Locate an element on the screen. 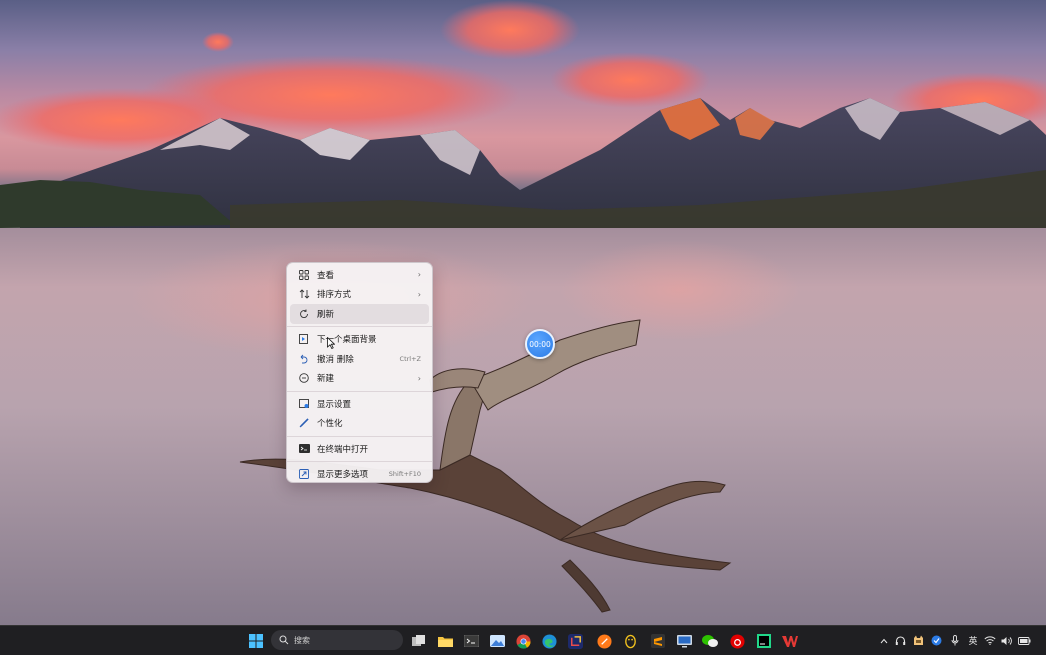  photos-icon is located at coordinates (497, 641).